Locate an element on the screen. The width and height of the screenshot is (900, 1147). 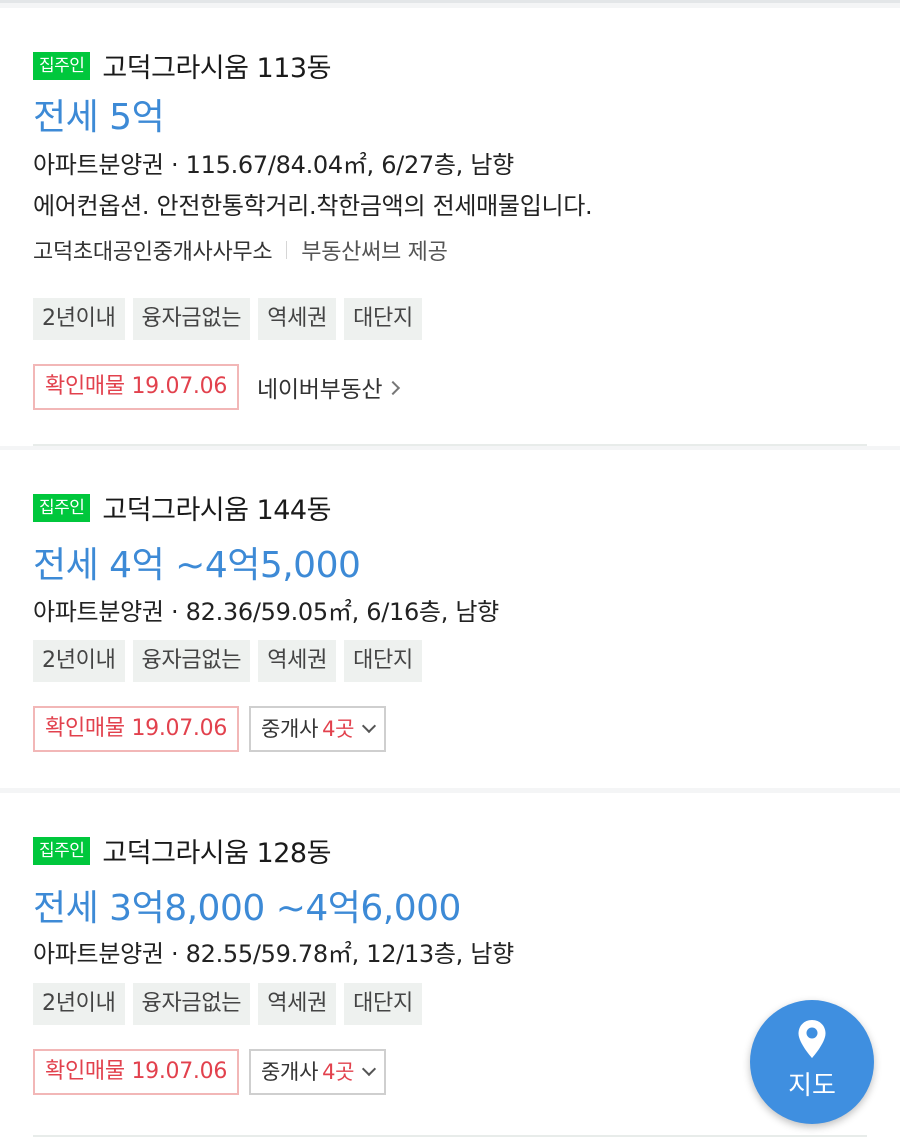
listing-header: 집주인 고덕그라시움 128동 is located at coordinates (182, 850).